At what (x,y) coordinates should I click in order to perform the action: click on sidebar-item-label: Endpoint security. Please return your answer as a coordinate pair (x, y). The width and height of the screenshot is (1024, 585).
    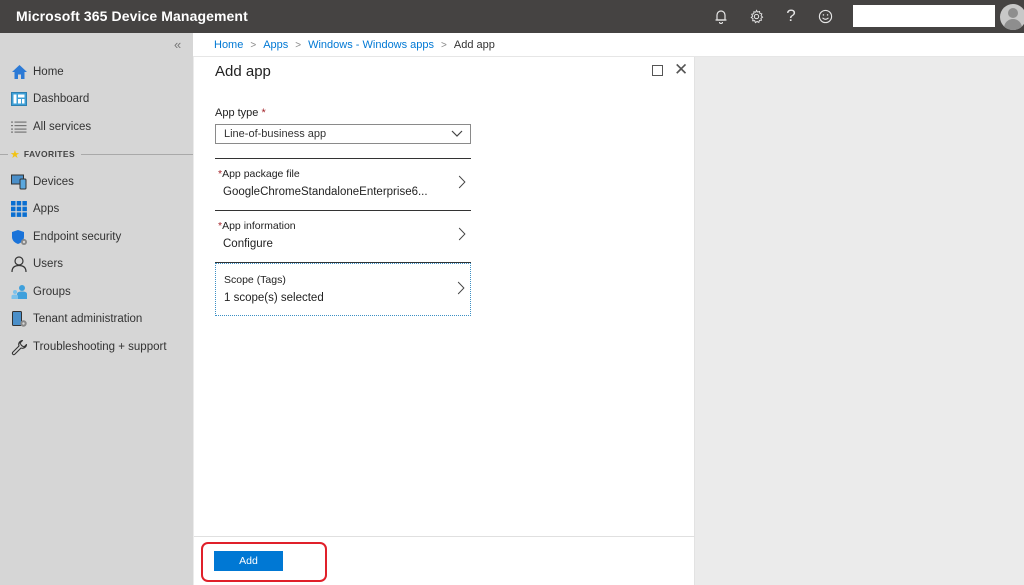
    Looking at the image, I should click on (77, 237).